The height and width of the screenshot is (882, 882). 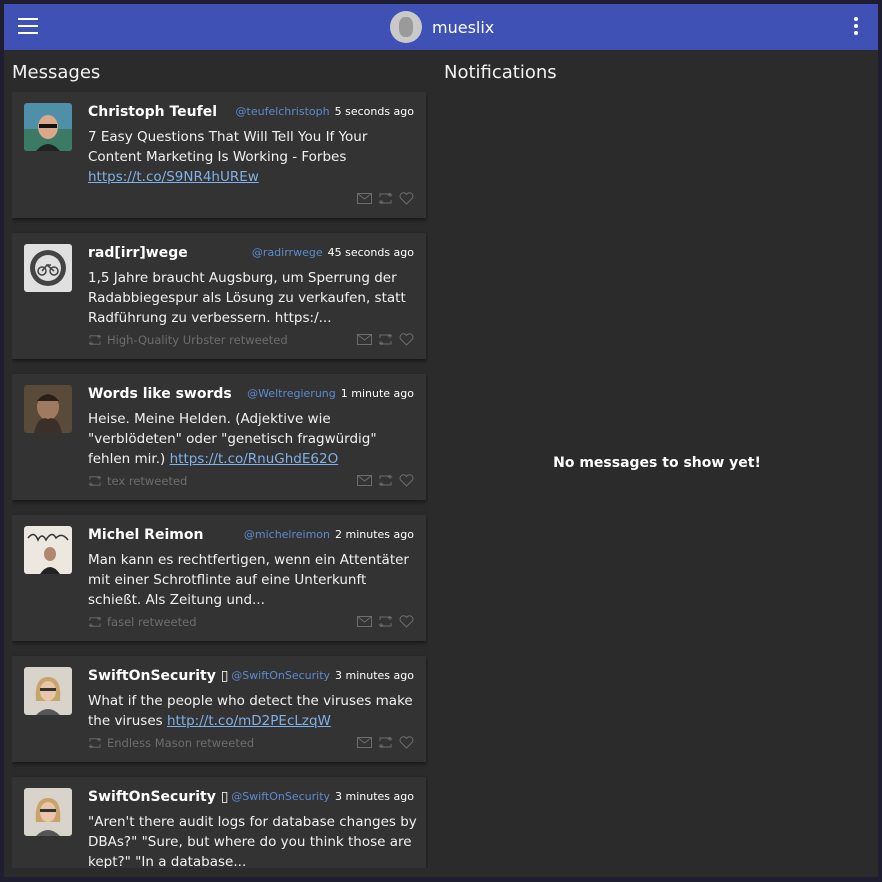 What do you see at coordinates (160, 394) in the screenshot?
I see `tweet-author: Words like swords` at bounding box center [160, 394].